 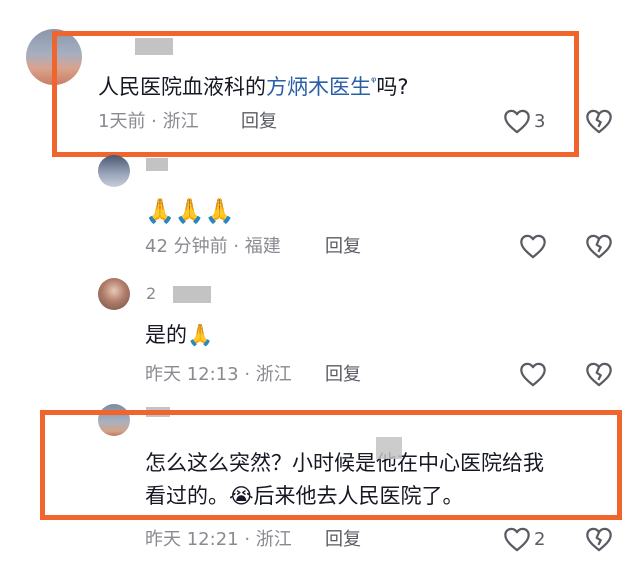 What do you see at coordinates (179, 335) in the screenshot?
I see `comment-text: 是的🙏` at bounding box center [179, 335].